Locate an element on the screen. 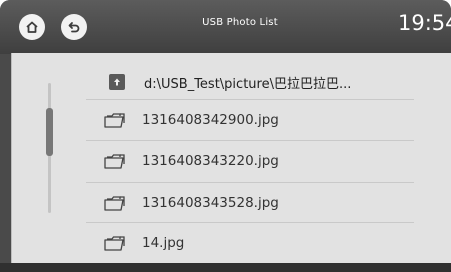 This screenshot has height=272, width=451. back-arrow-icon is located at coordinates (74, 27).